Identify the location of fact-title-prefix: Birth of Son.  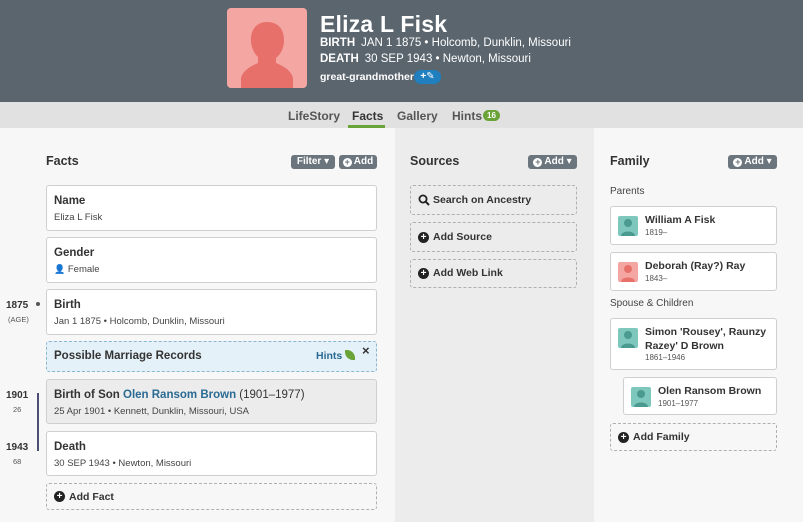
(88, 395).